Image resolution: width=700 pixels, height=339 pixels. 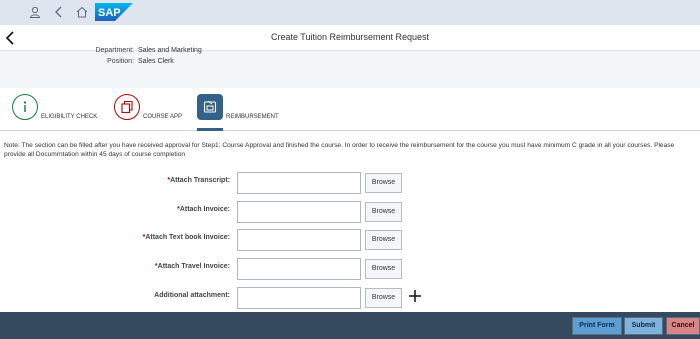 I want to click on home-icon, so click(x=82, y=12).